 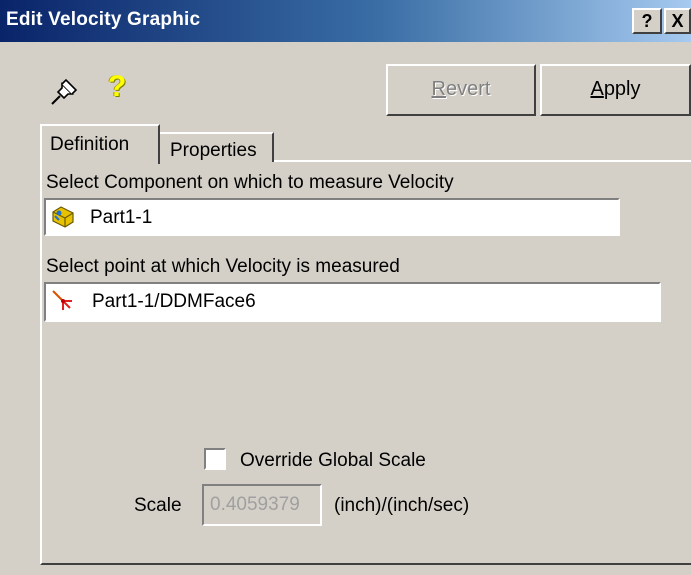 What do you see at coordinates (215, 459) in the screenshot?
I see `override-global-scale-checkbox` at bounding box center [215, 459].